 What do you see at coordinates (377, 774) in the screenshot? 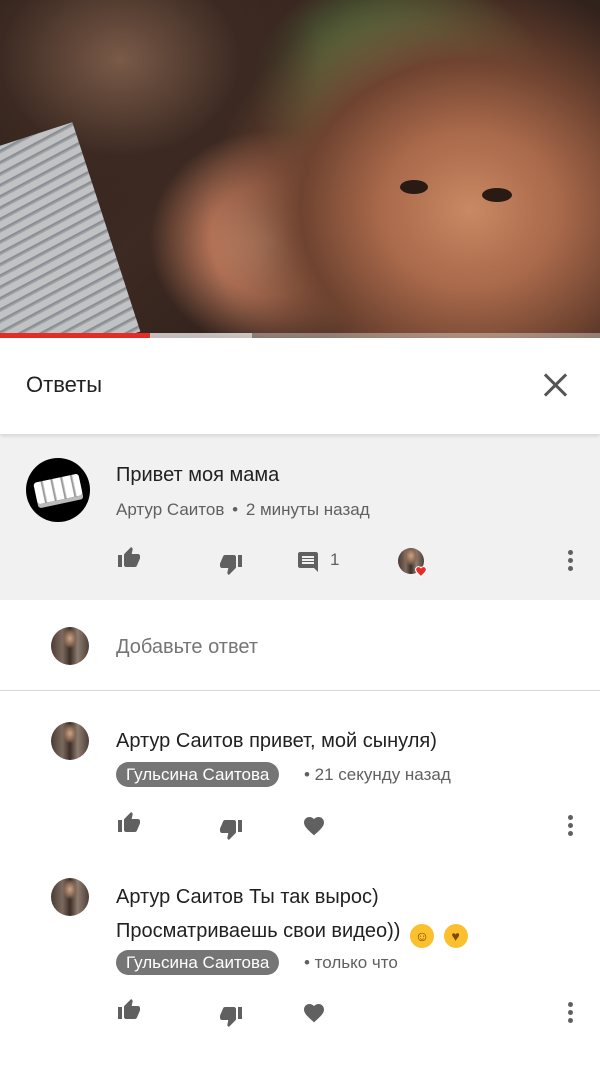
I see `reply-time: • 21 секунду назад` at bounding box center [377, 774].